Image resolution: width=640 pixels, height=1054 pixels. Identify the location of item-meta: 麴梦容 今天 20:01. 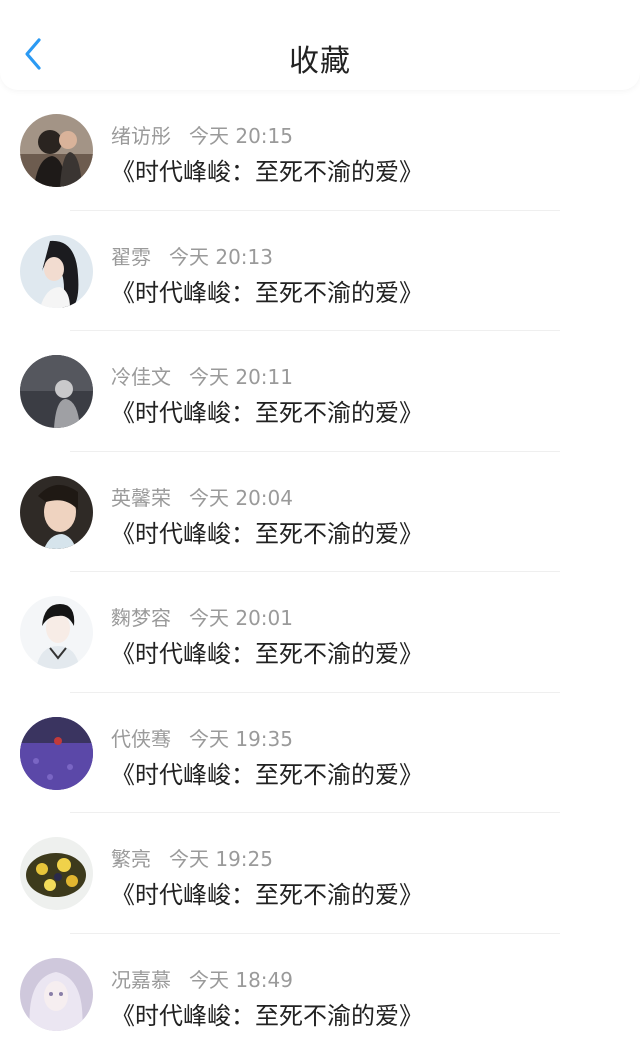
(202, 616).